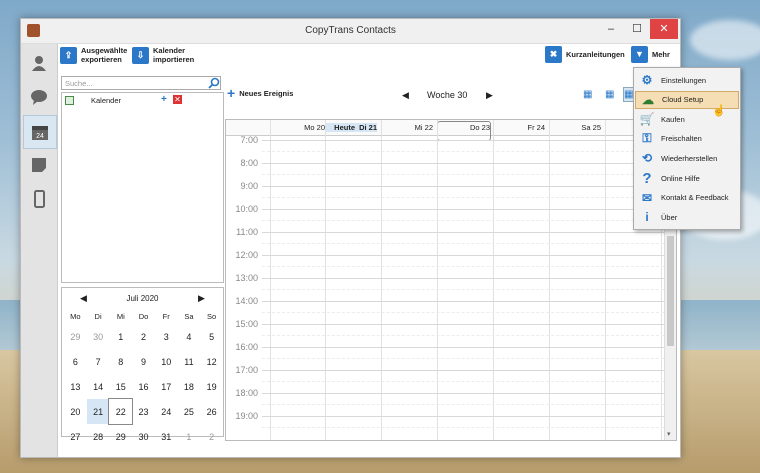 The width and height of the screenshot is (760, 473). I want to click on mini-day: 17, so click(166, 386).